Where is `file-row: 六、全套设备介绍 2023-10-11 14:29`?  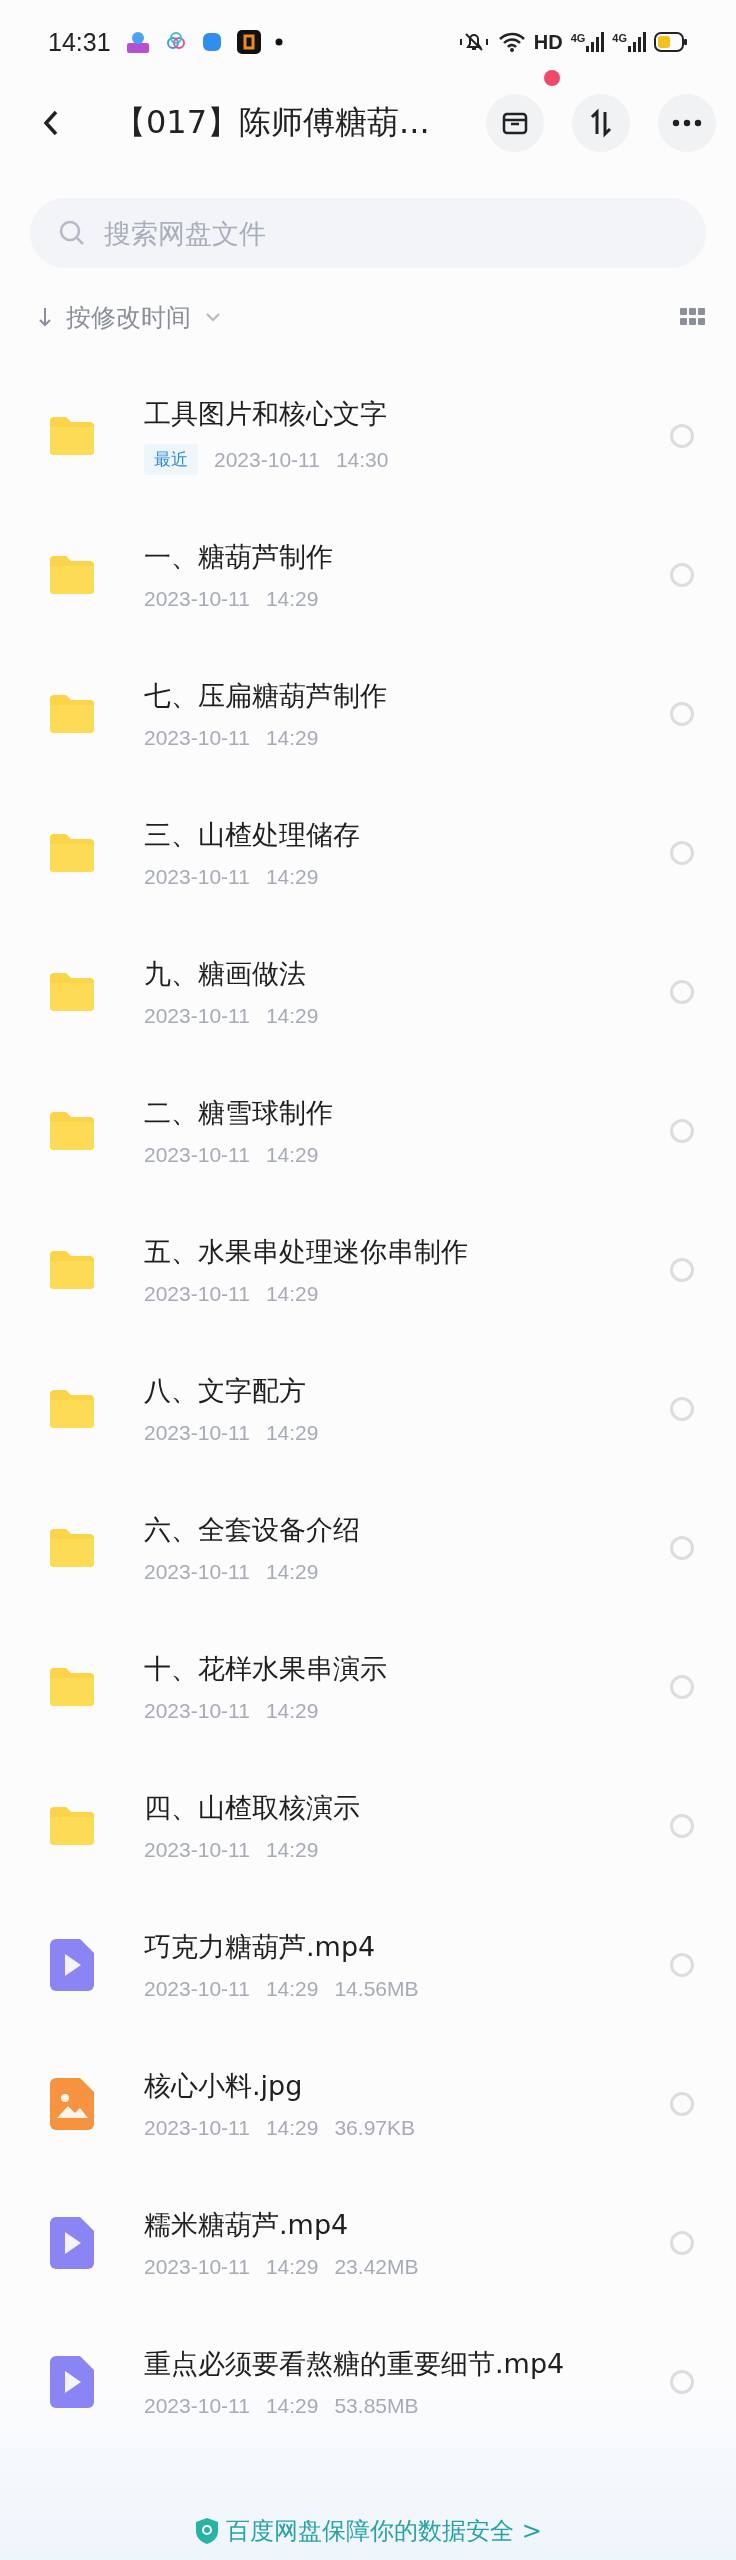
file-row: 六、全套设备介绍 2023-10-11 14:29 is located at coordinates (368, 1547).